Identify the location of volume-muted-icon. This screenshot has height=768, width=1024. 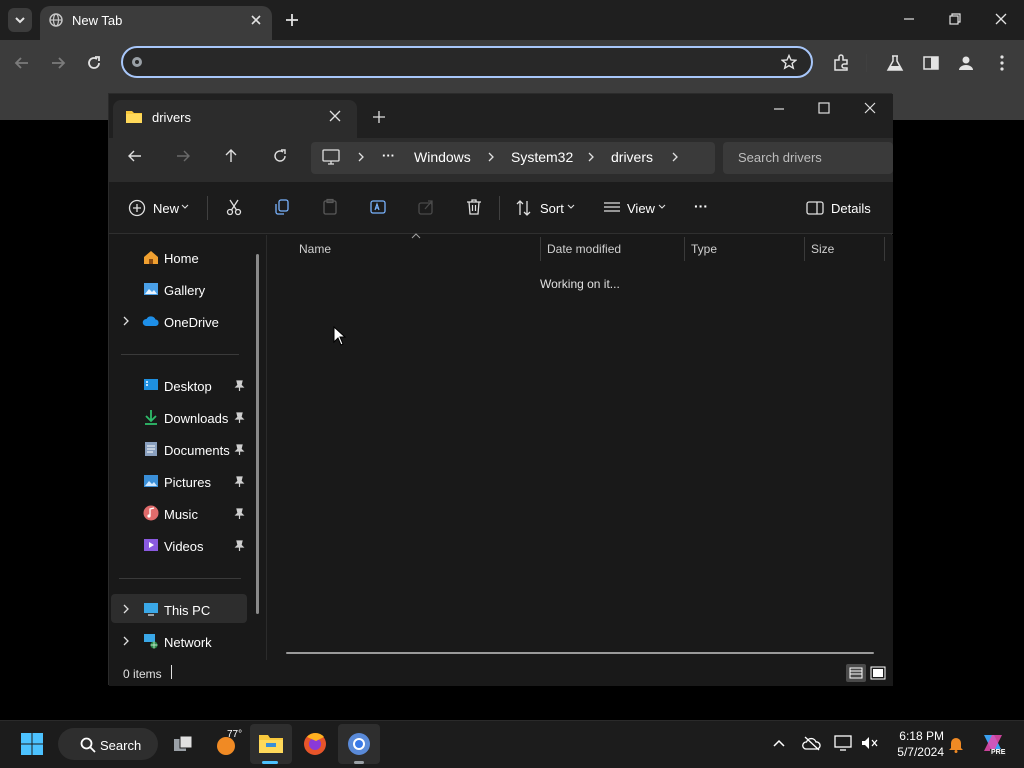
(869, 743).